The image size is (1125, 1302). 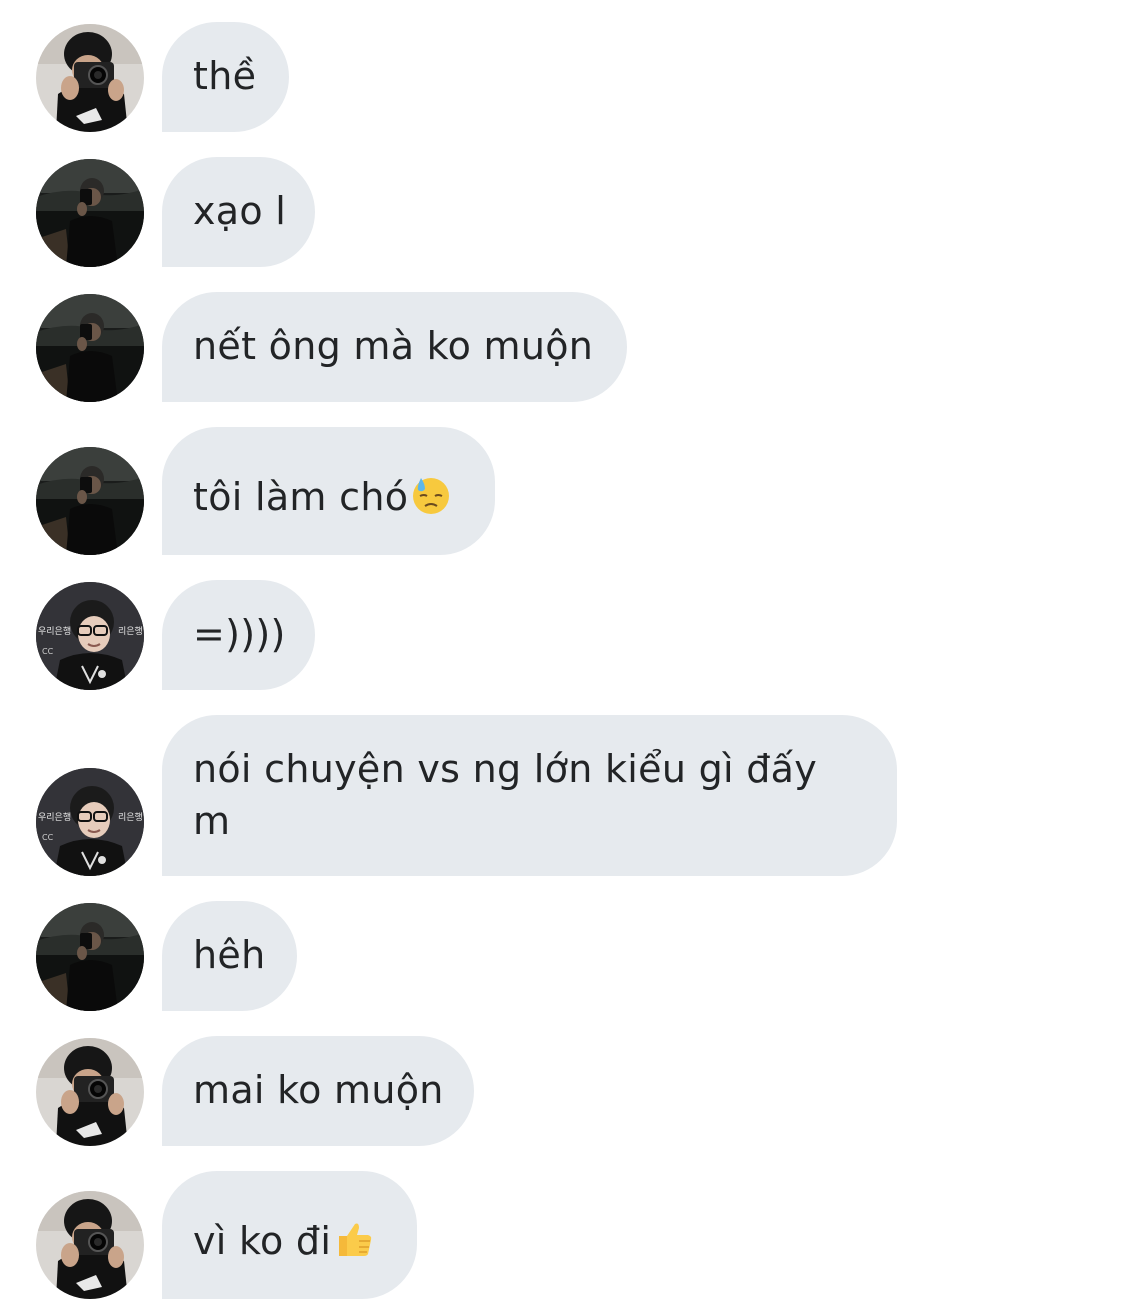 I want to click on message-bubble: tôi làm chó, so click(x=328, y=491).